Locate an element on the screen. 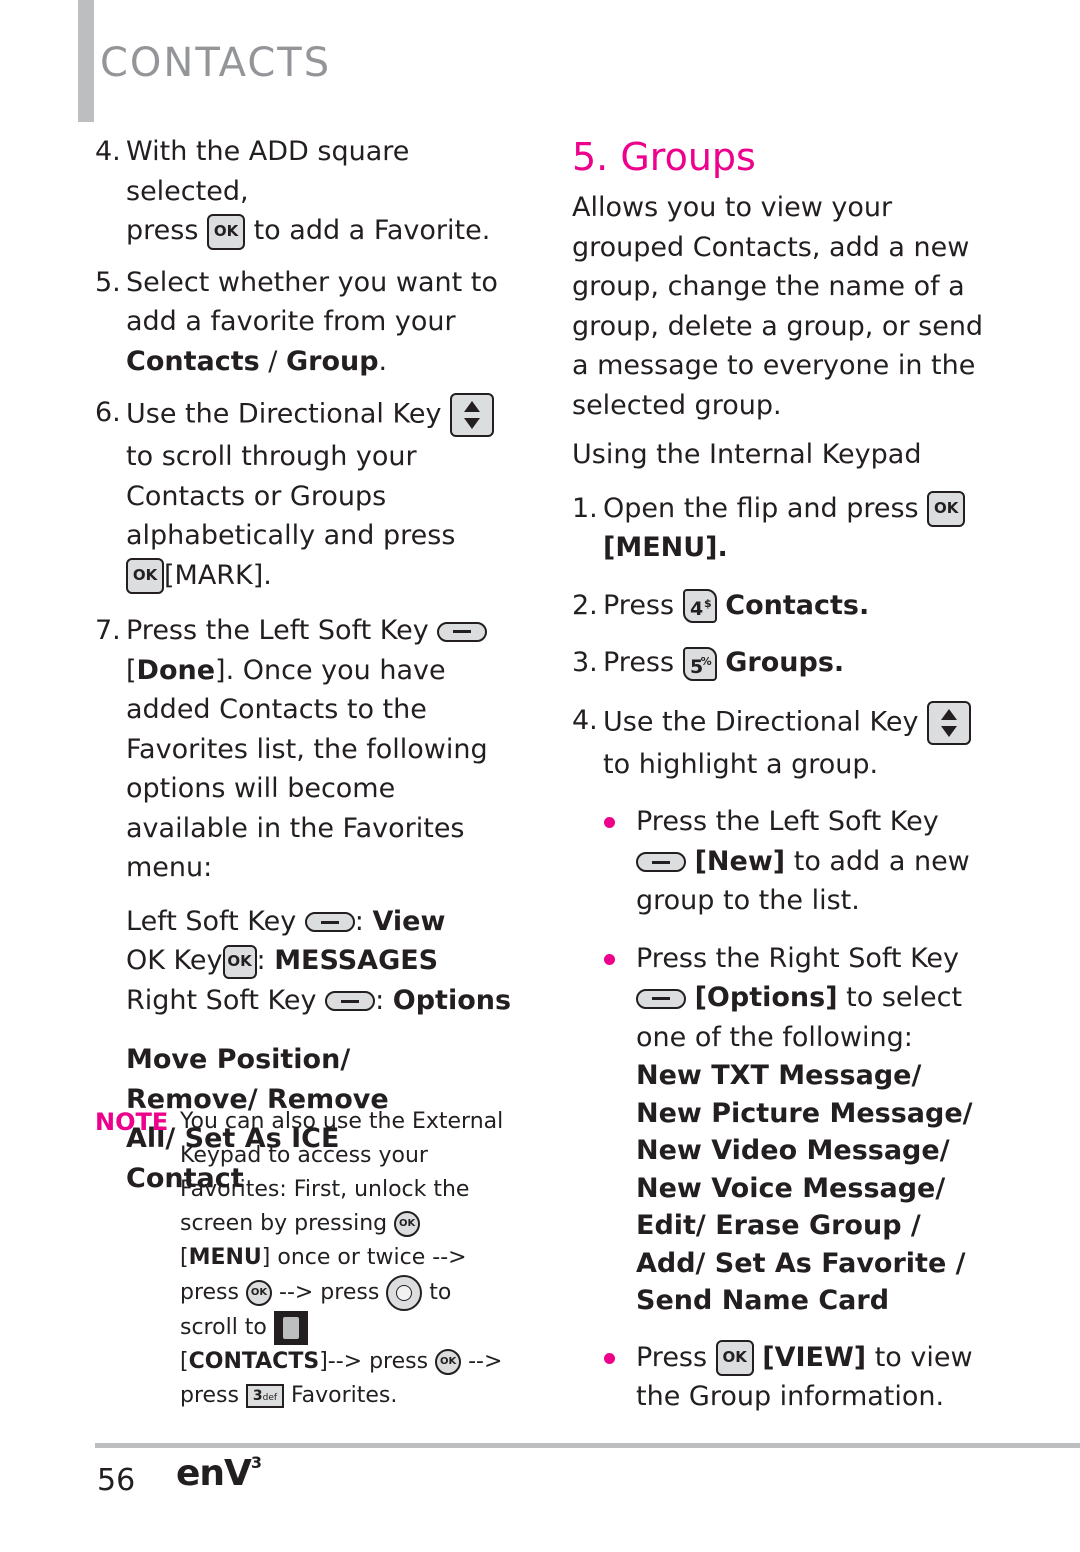 This screenshot has height=1552, width=1080. footer-rule is located at coordinates (587, 1445).